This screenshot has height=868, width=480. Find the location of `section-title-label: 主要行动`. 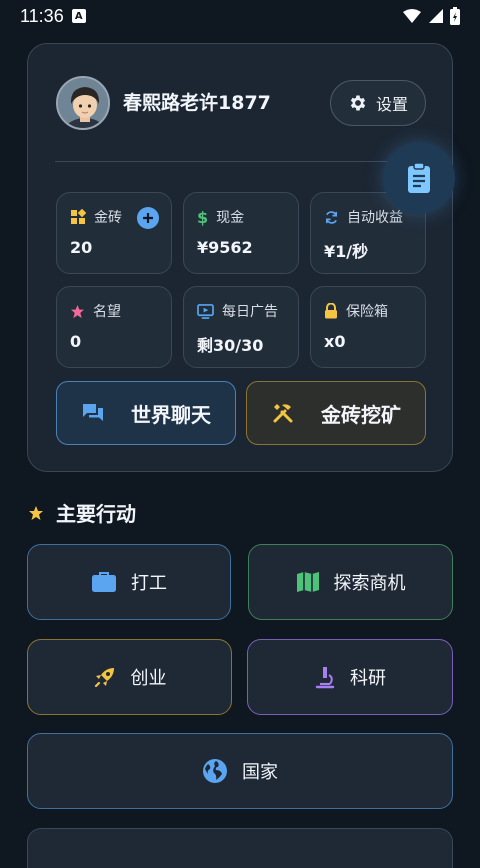

section-title-label: 主要行动 is located at coordinates (96, 514).